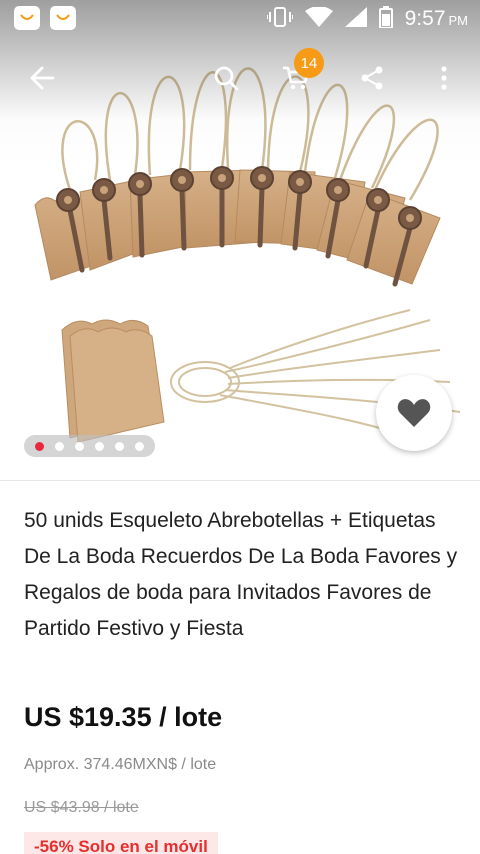 Image resolution: width=480 pixels, height=854 pixels. I want to click on status-bar: 9:57 PM, so click(240, 19).